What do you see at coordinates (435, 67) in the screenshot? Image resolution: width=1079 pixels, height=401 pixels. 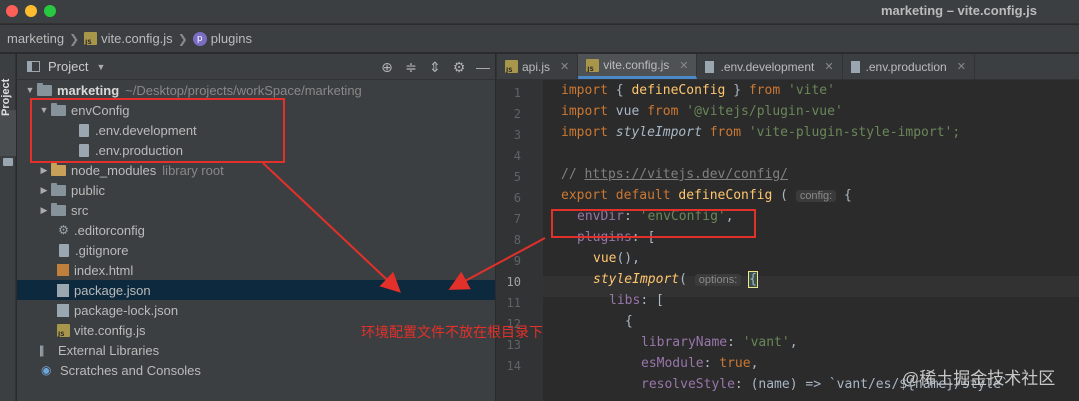 I see `expand-all-icon: ⇕` at bounding box center [435, 67].